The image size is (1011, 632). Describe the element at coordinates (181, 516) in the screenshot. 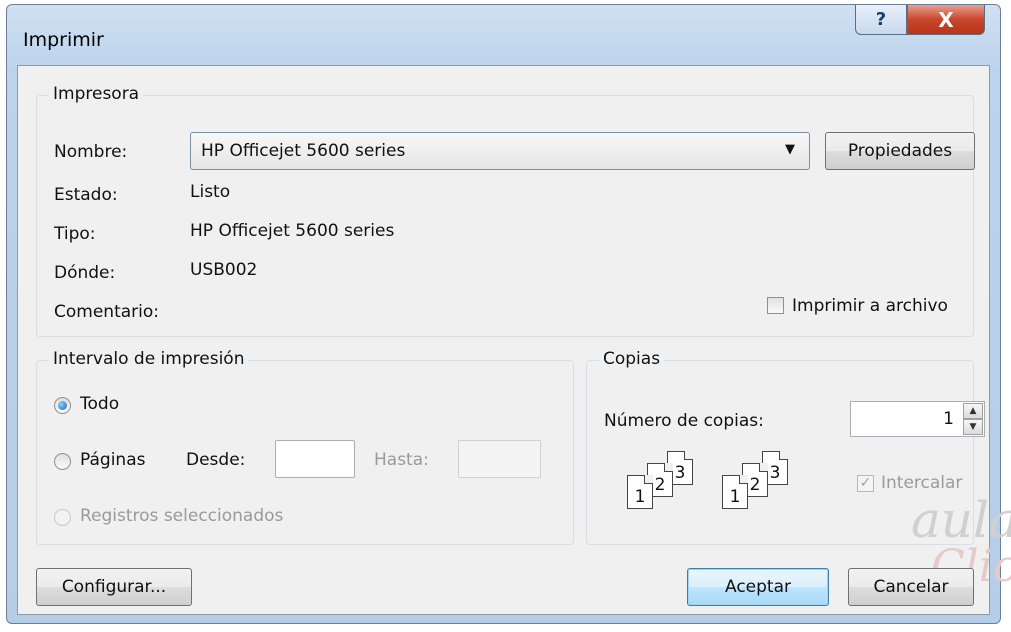

I see `radio-selected-records-label: Registros seleccionados` at that location.